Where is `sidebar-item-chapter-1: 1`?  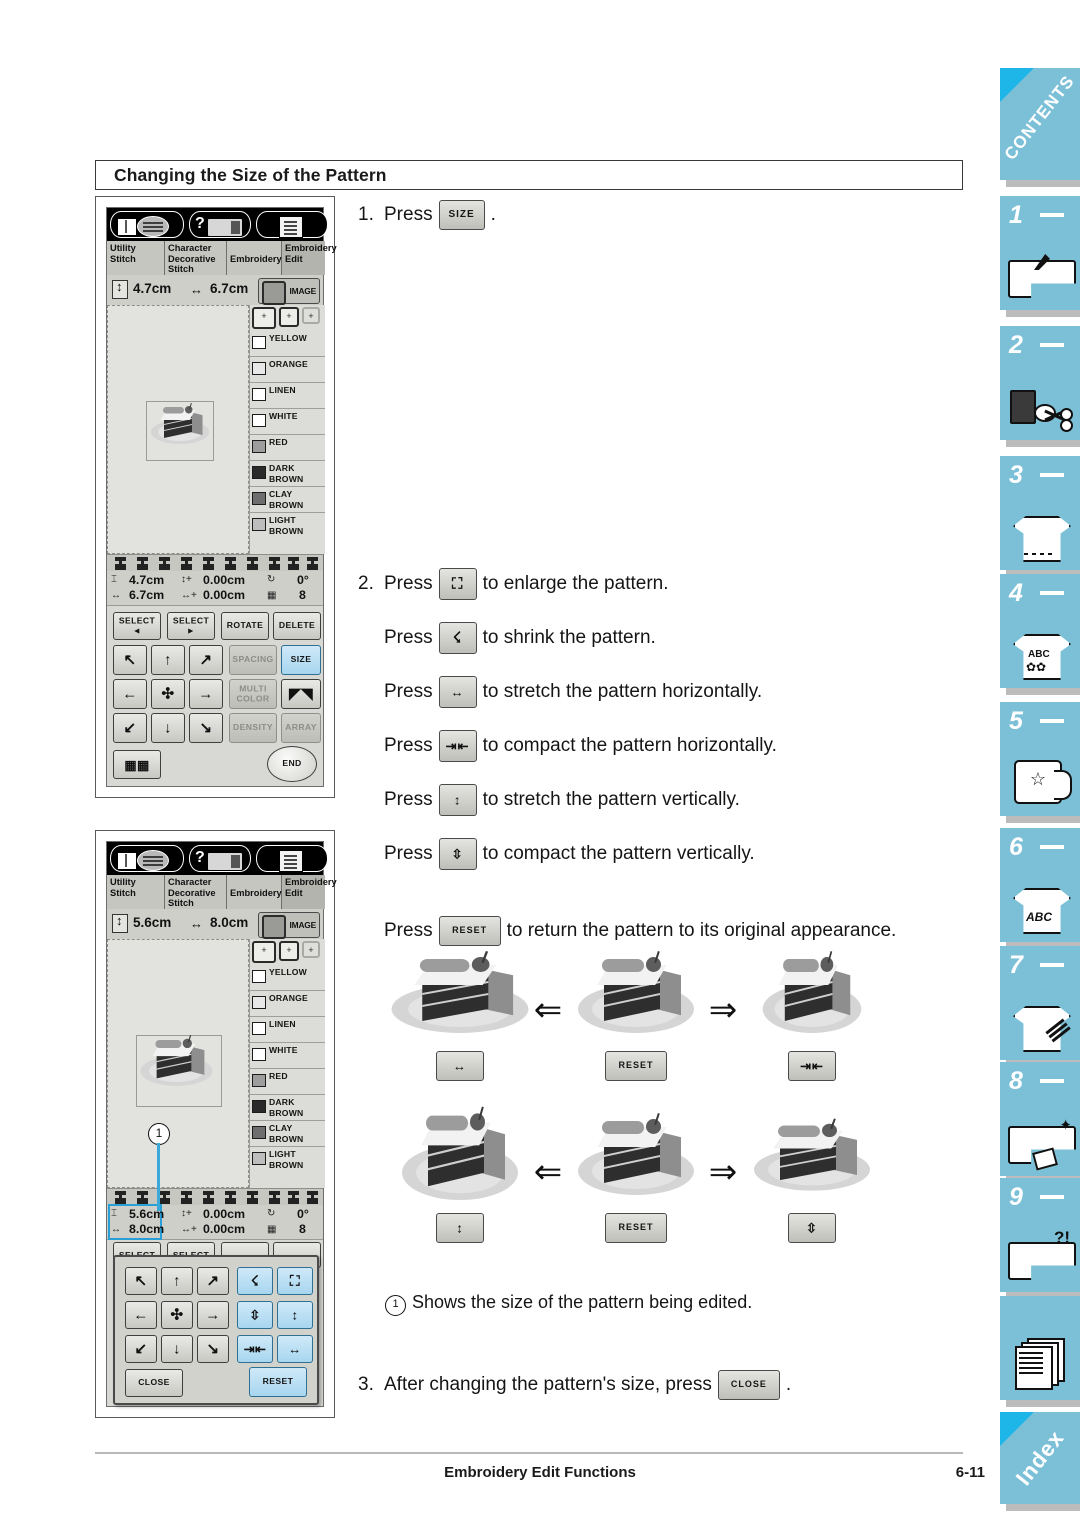
sidebar-item-chapter-1: 1 is located at coordinates (1040, 256).